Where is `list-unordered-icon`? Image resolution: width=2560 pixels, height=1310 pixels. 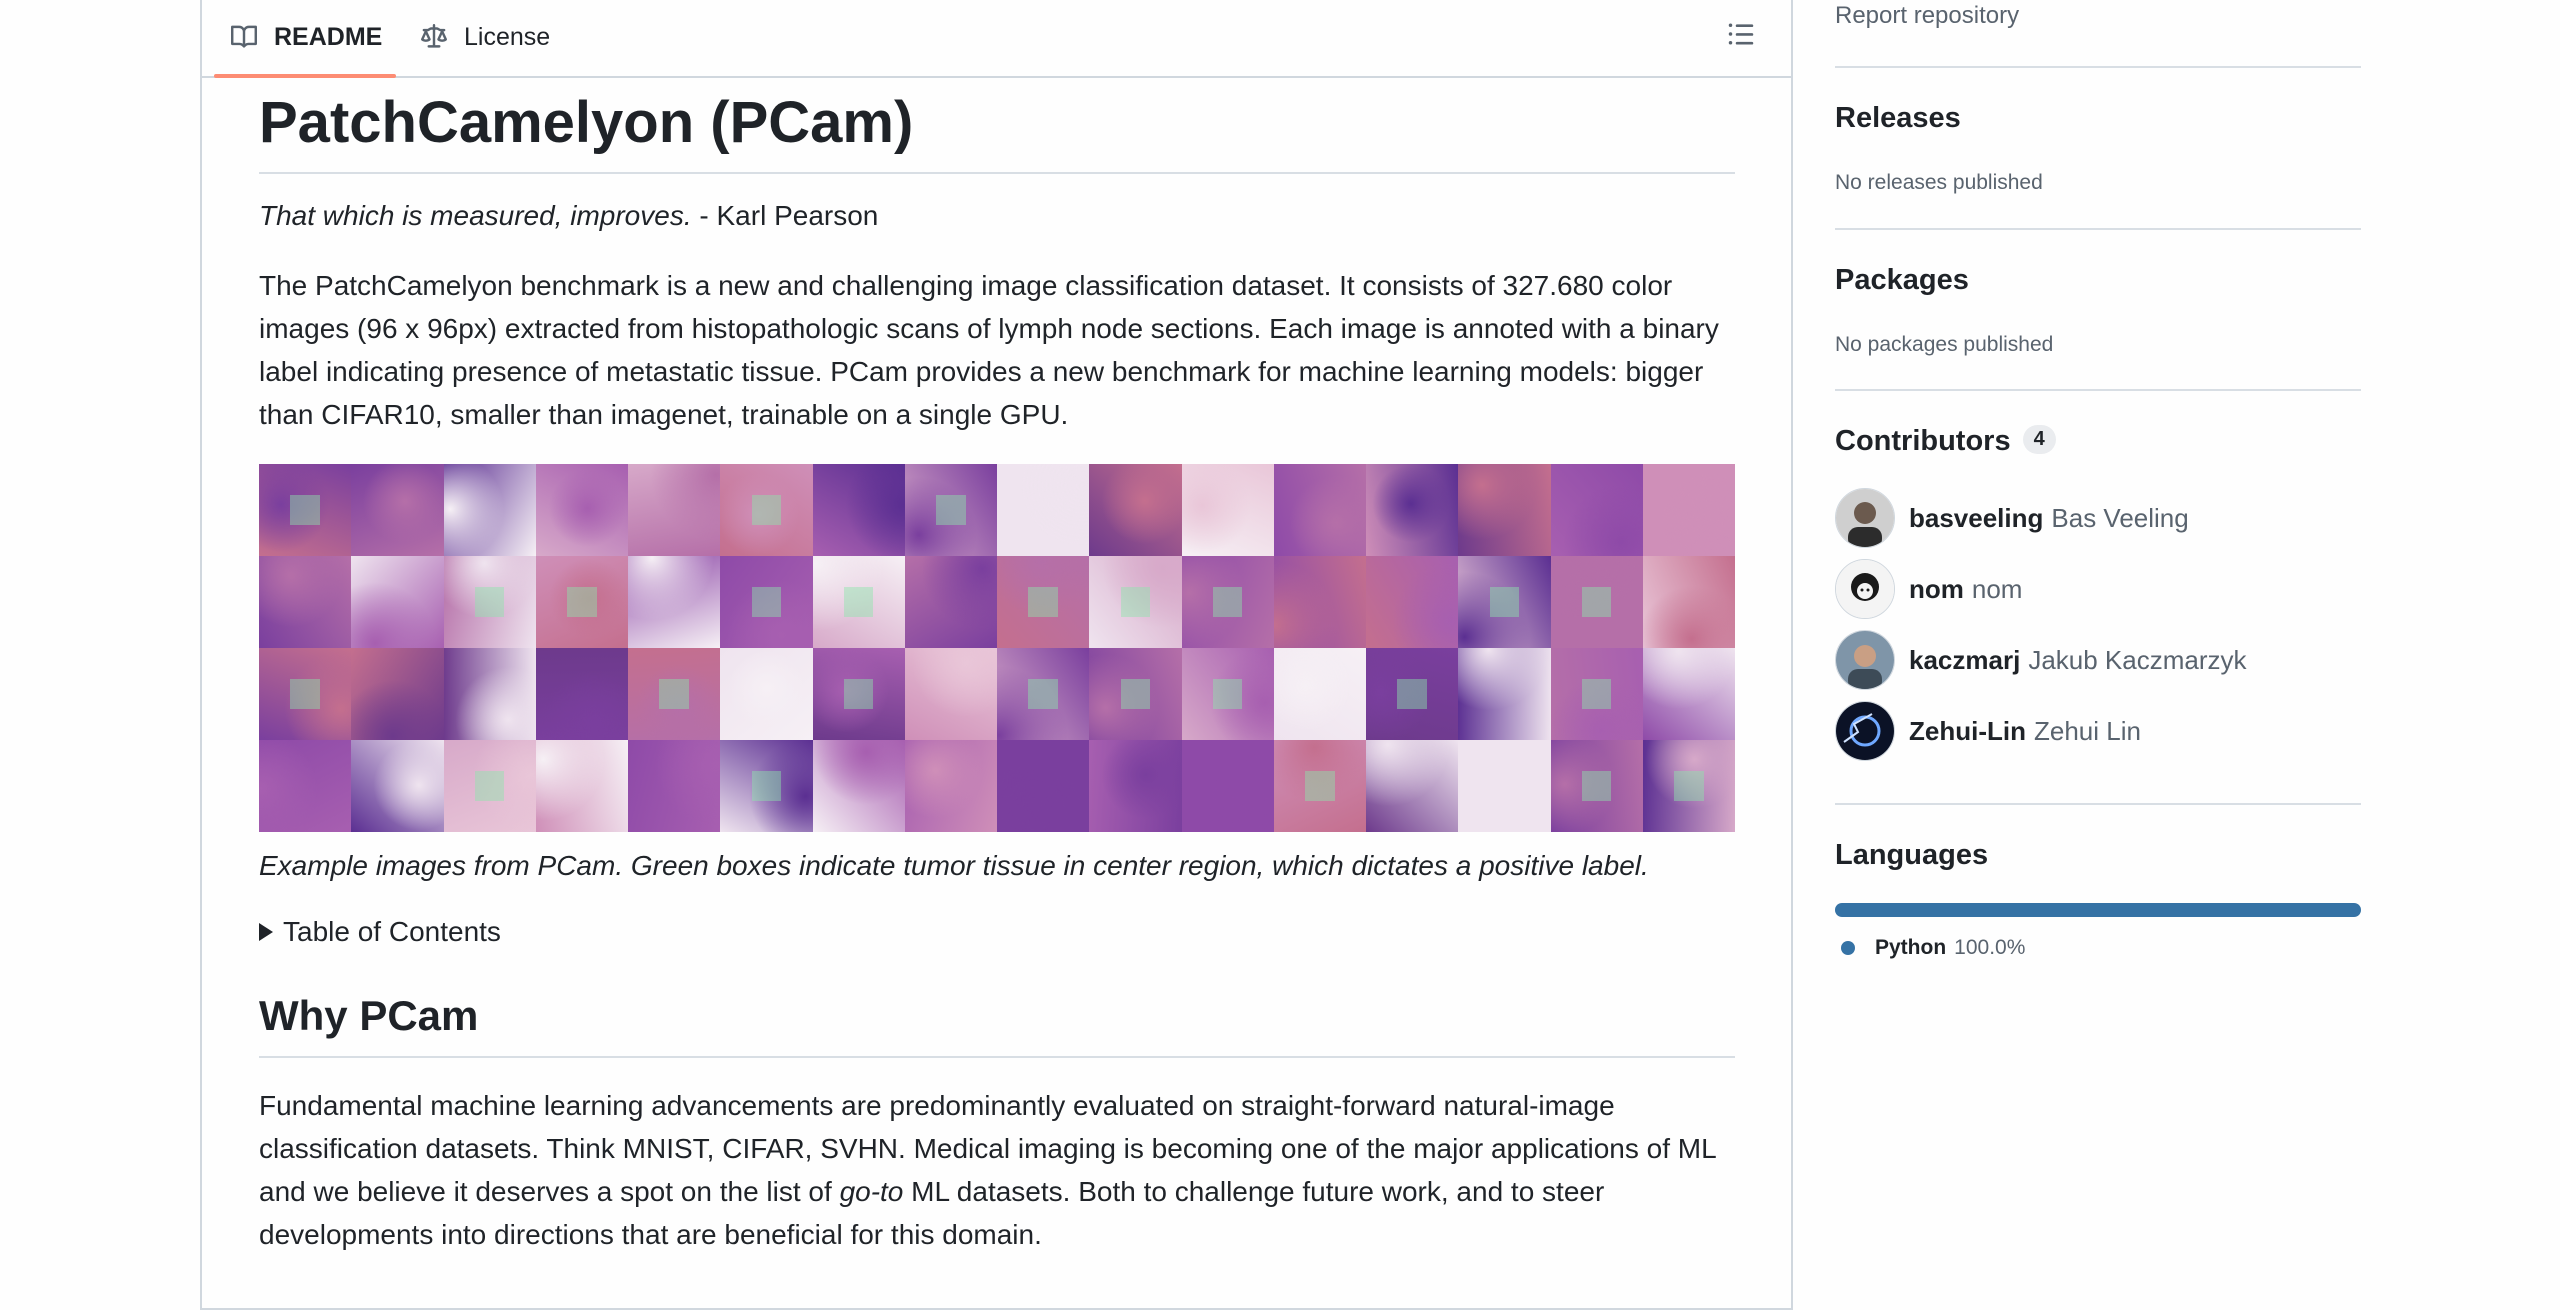 list-unordered-icon is located at coordinates (1741, 36).